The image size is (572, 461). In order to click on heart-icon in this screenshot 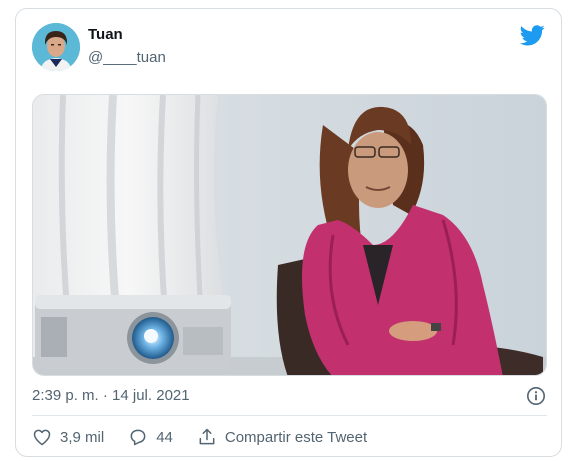, I will do `click(42, 437)`.